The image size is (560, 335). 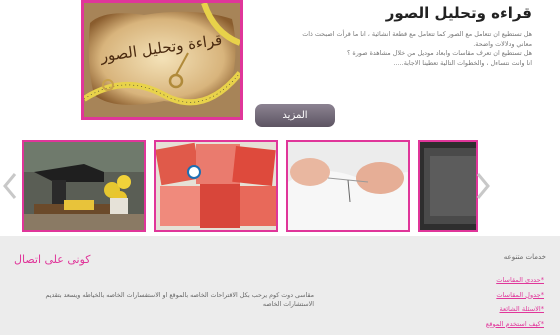 What do you see at coordinates (520, 295) in the screenshot?
I see `service-link-size-table: *جدول المقاسات` at bounding box center [520, 295].